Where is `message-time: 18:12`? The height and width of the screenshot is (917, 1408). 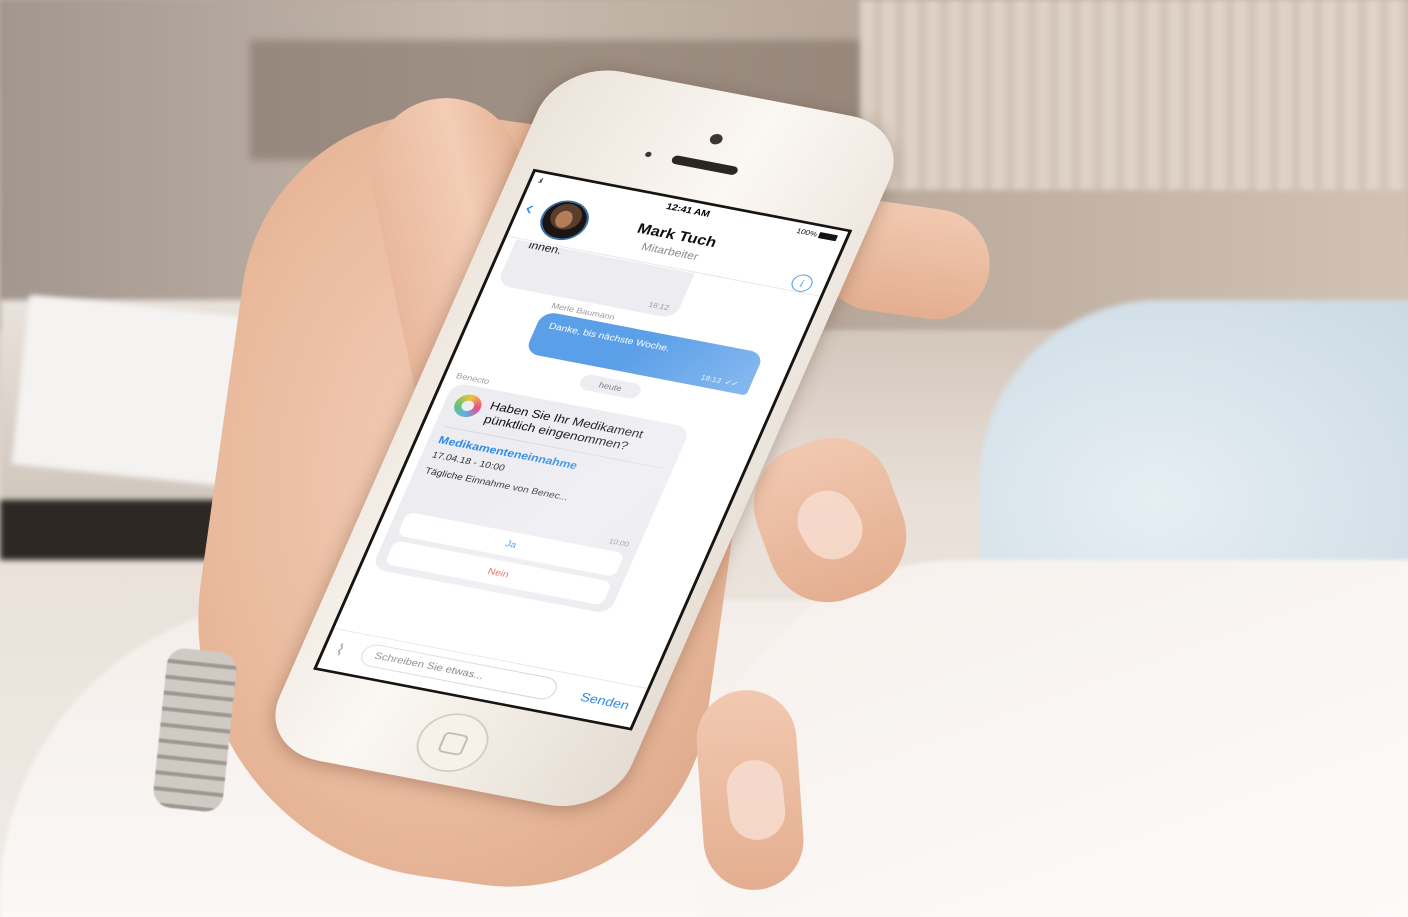
message-time: 18:12 is located at coordinates (659, 306).